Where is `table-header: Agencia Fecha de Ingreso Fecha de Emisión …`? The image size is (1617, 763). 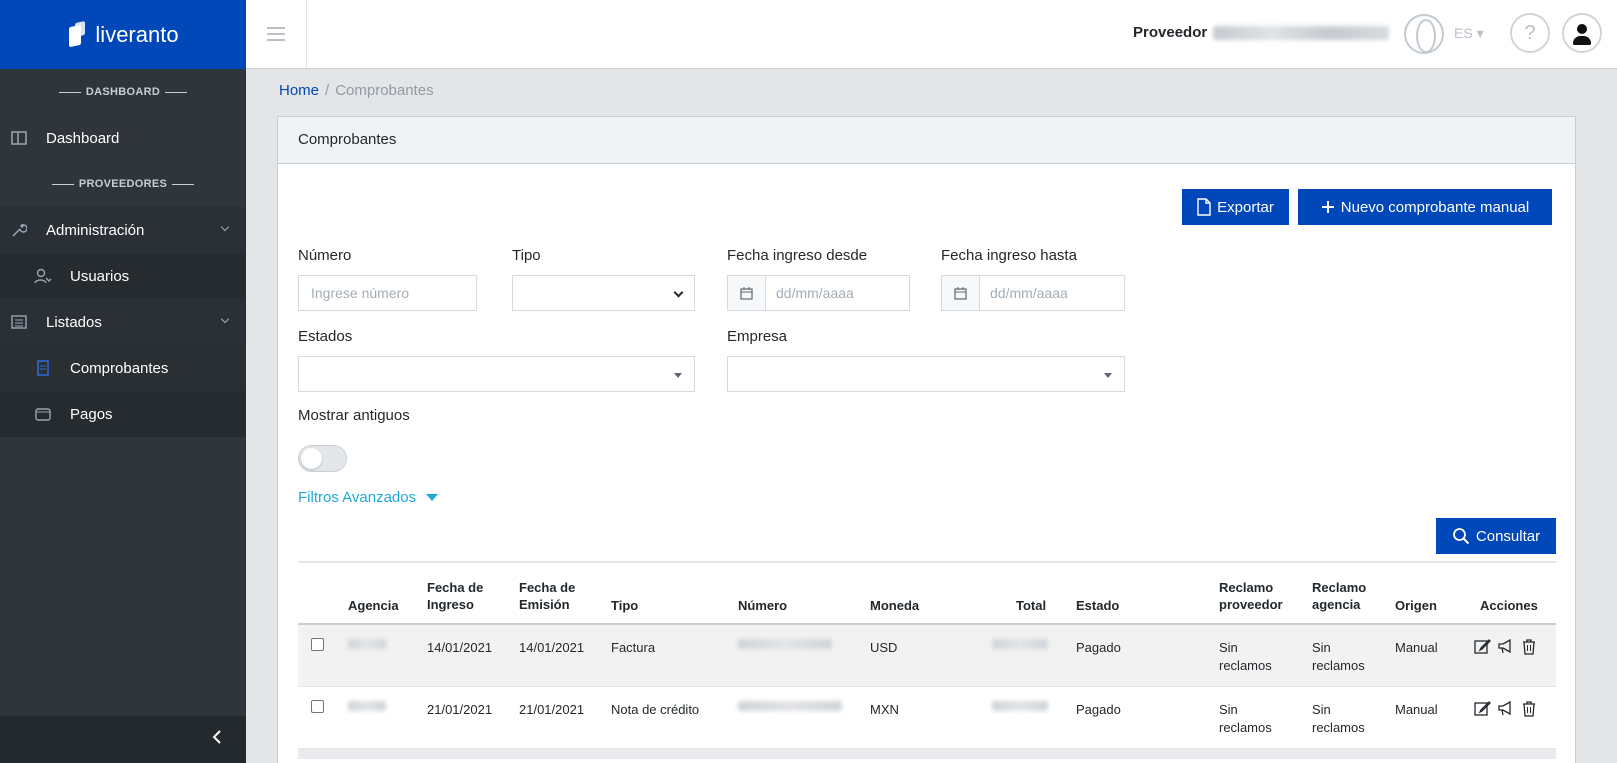 table-header: Agencia Fecha de Ingreso Fecha de Emisión … is located at coordinates (927, 594).